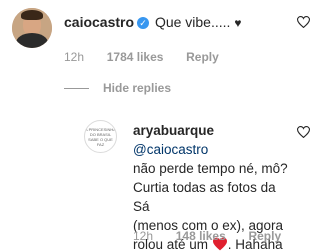  I want to click on avatar-shirt, so click(32, 40).